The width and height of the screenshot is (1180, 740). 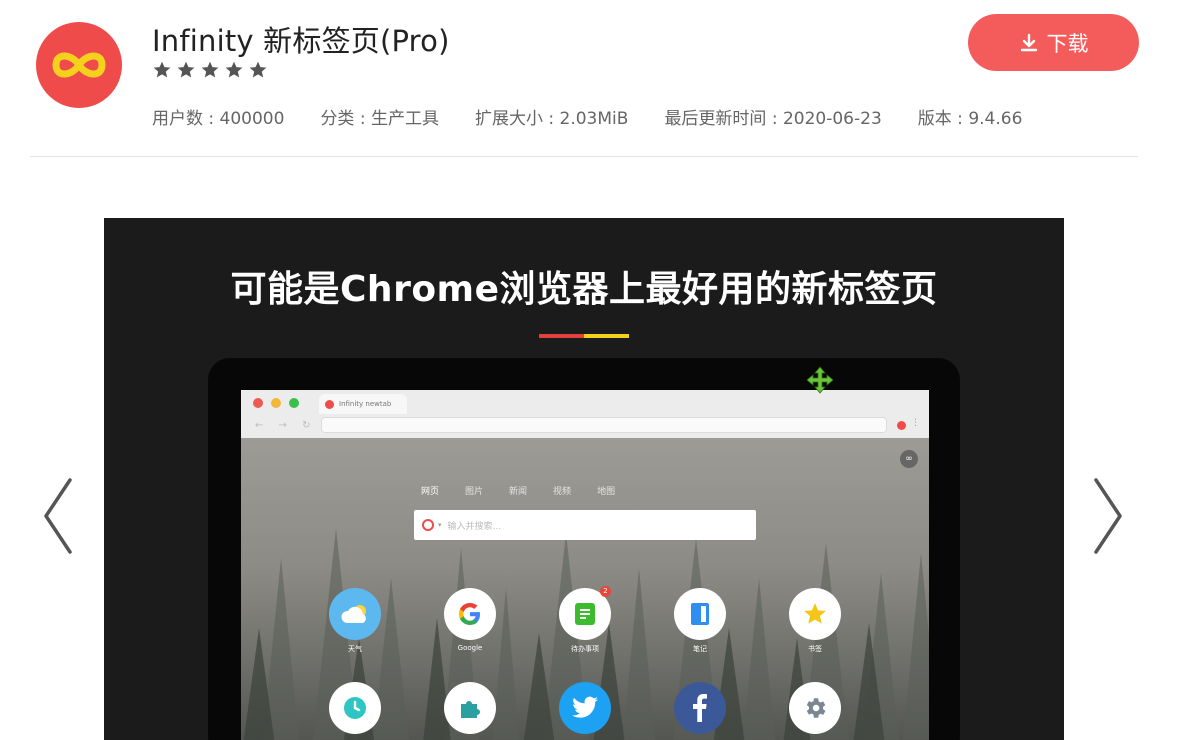 I want to click on address-bar, so click(x=604, y=425).